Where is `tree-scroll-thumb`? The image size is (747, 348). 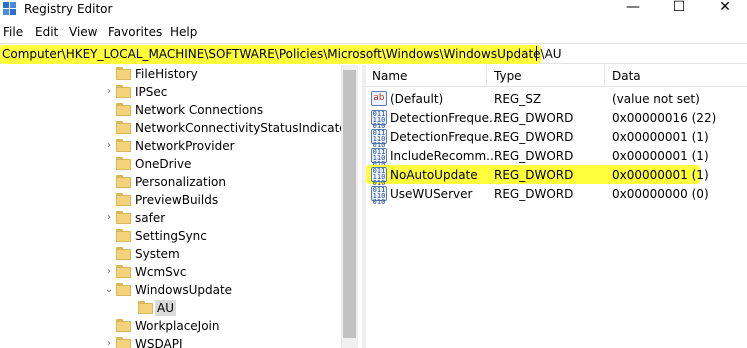 tree-scroll-thumb is located at coordinates (349, 204).